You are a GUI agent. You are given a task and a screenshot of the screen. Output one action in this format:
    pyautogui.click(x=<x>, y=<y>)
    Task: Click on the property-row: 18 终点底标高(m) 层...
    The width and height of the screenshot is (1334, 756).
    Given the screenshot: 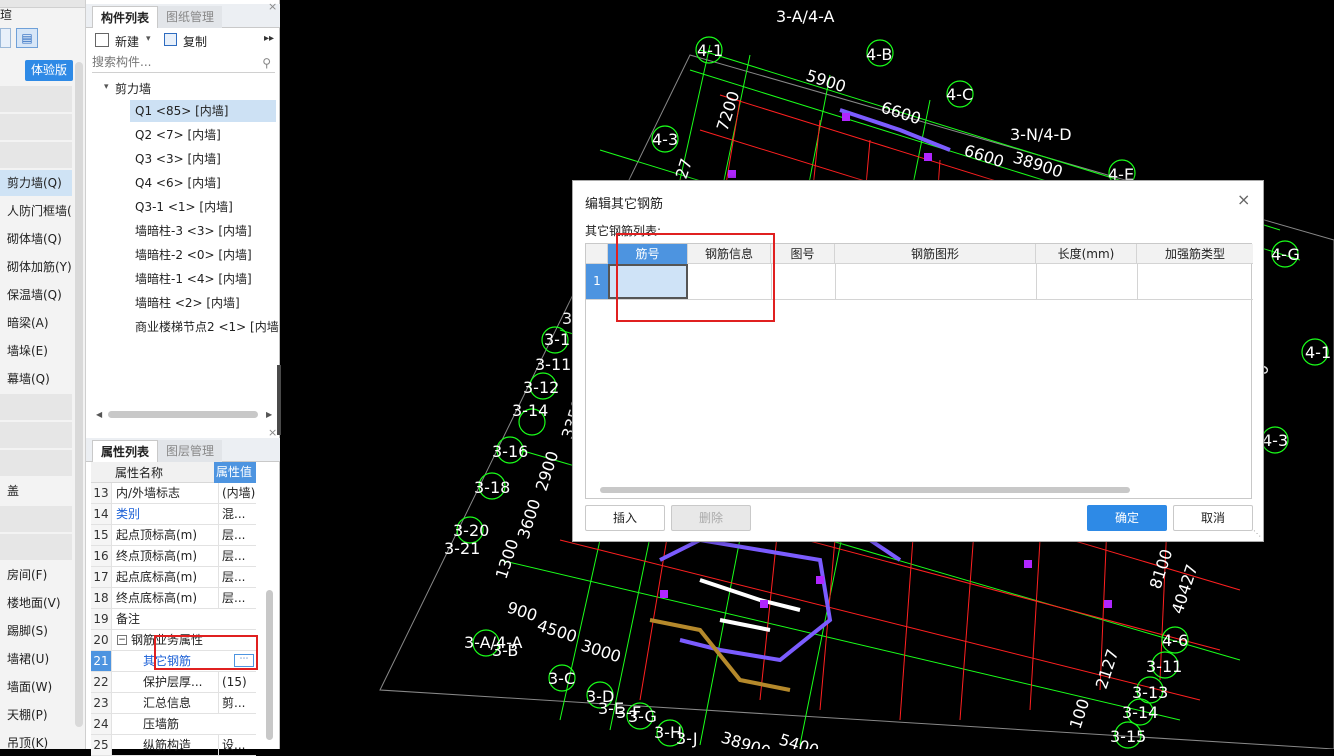 What is the action you would take?
    pyautogui.click(x=173, y=598)
    